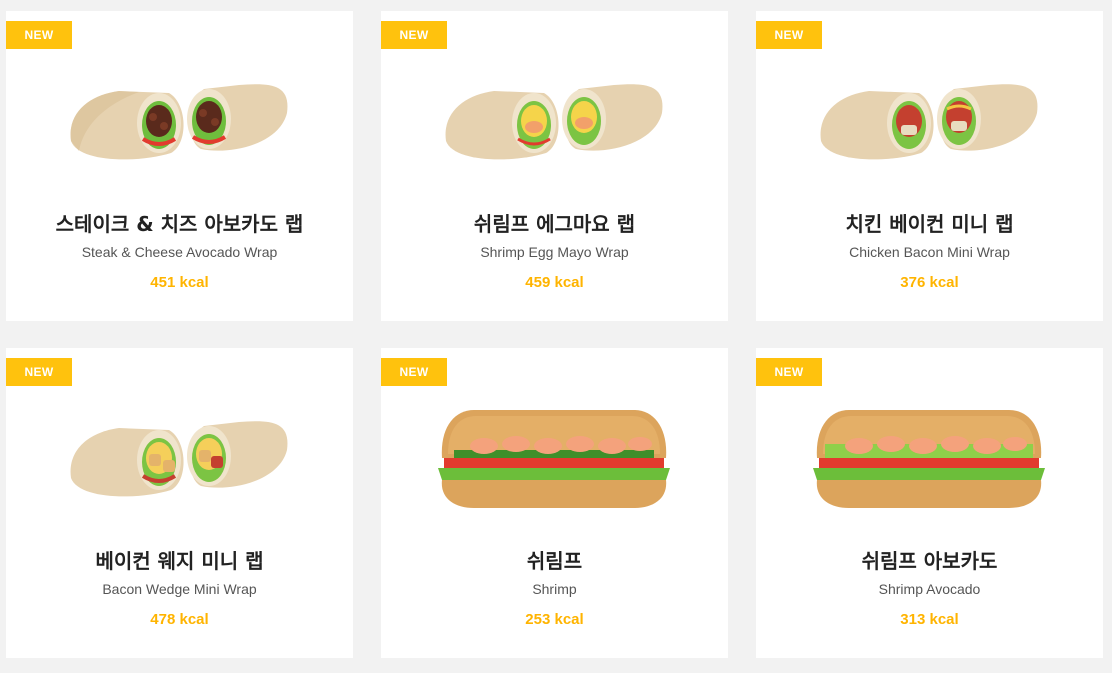  Describe the element at coordinates (179, 282) in the screenshot. I see `product-calories: 451 kcal` at that location.